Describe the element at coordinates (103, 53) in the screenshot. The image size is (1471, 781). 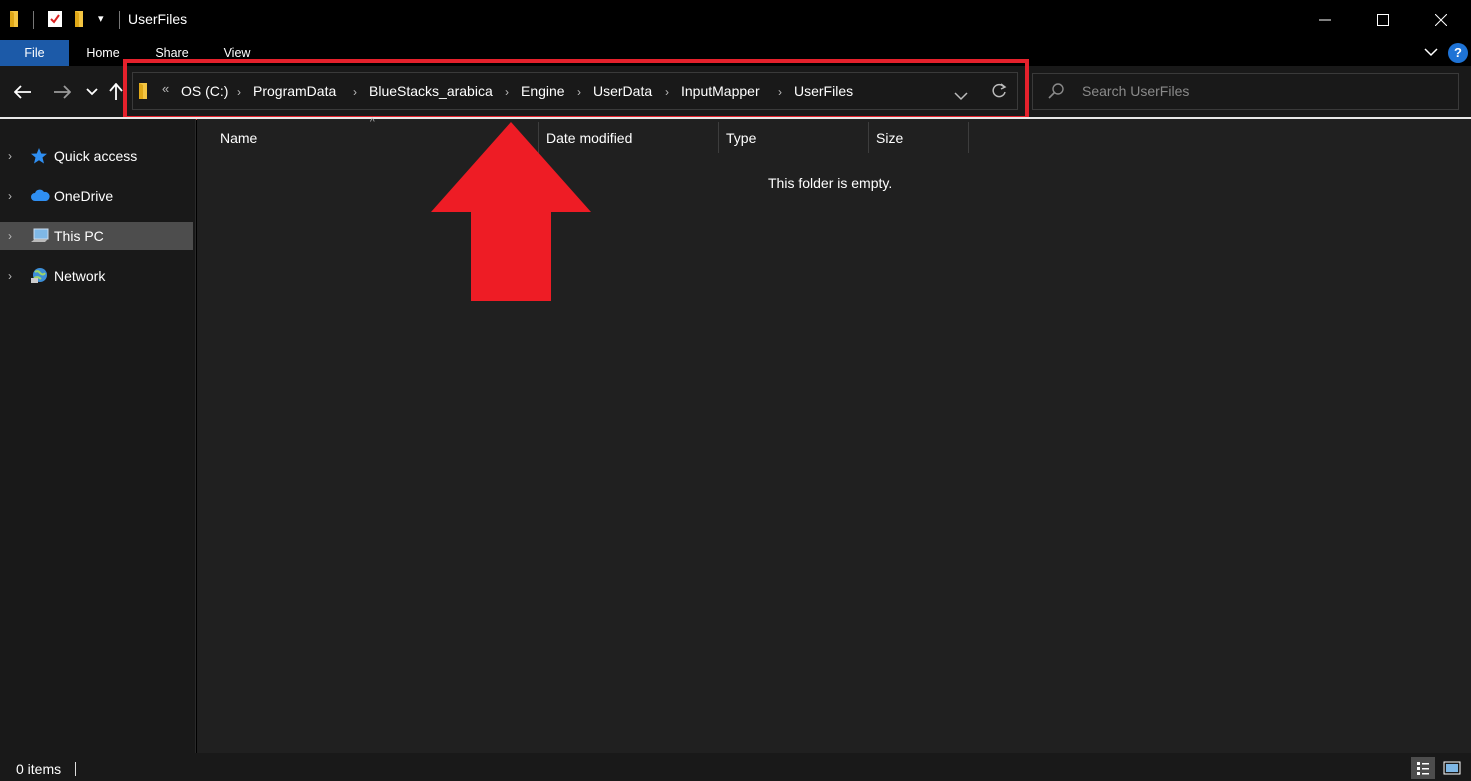
I see `tab-home: Home` at that location.